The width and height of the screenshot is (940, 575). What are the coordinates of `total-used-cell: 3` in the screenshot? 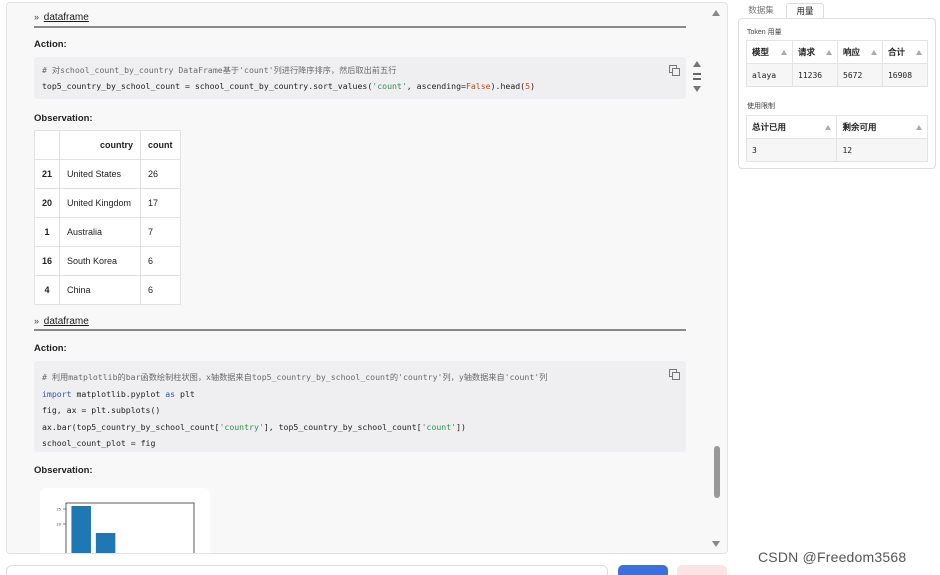 It's located at (791, 150).